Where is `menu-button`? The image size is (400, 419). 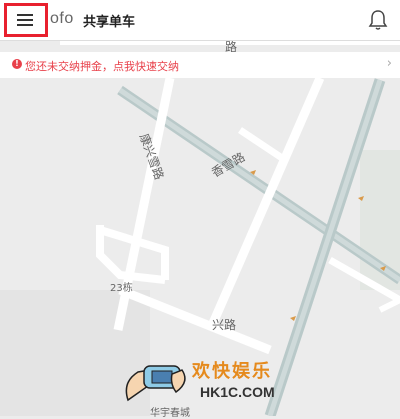
menu-button is located at coordinates (26, 20).